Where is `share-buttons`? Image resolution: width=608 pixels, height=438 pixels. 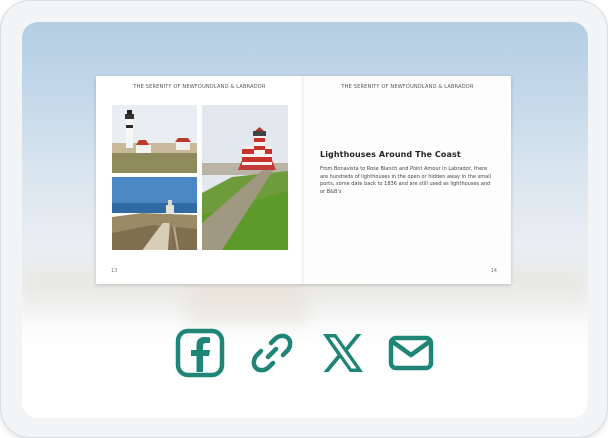
share-buttons is located at coordinates (305, 353).